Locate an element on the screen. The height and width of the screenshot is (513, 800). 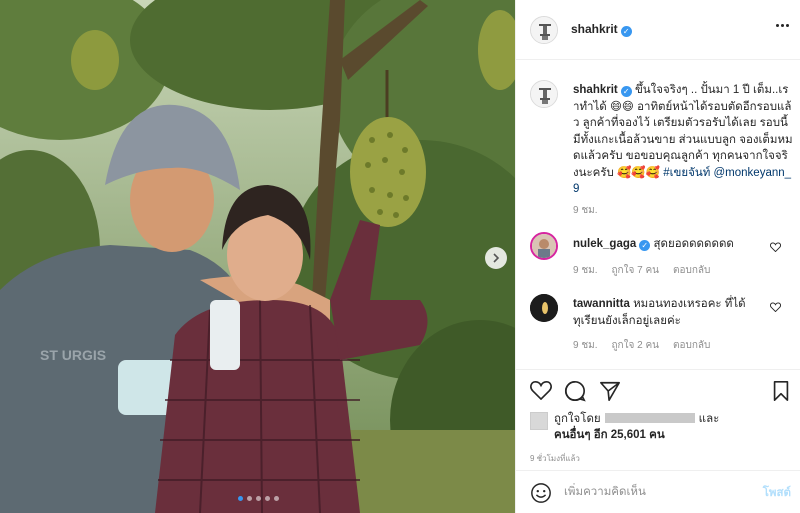
carousel-next-button is located at coordinates (496, 258).